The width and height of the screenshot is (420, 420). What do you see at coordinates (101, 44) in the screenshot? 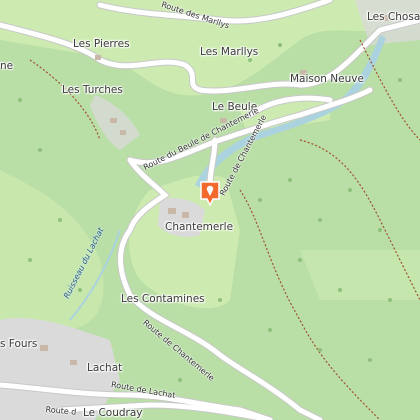
I see `place-label-les-pierres: Les Pierres` at bounding box center [101, 44].